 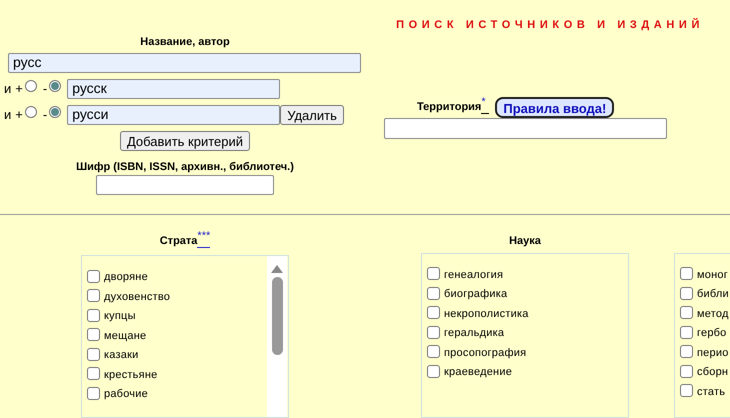 I want to click on add-criterion-button: Добавить критерий, so click(x=185, y=140).